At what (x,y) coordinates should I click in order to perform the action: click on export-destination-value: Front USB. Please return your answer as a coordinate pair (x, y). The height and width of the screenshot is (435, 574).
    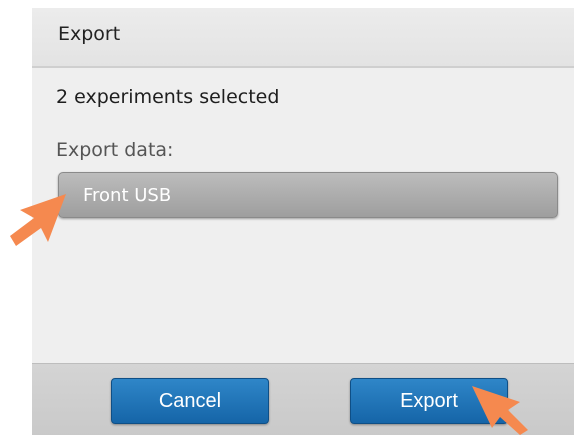
    Looking at the image, I should click on (127, 195).